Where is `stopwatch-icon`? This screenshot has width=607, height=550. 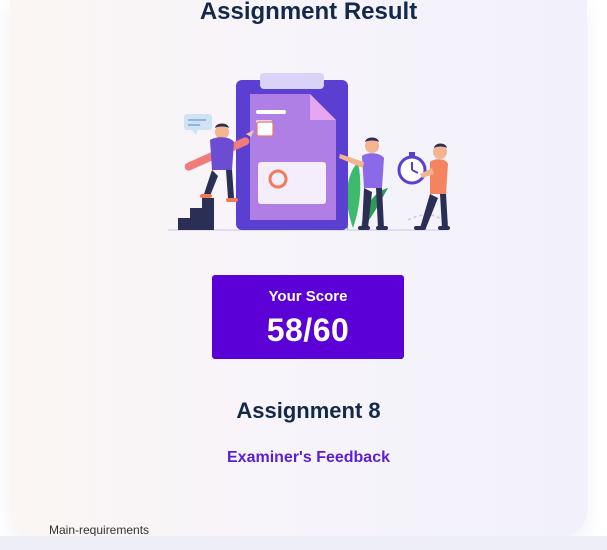
stopwatch-icon is located at coordinates (412, 168).